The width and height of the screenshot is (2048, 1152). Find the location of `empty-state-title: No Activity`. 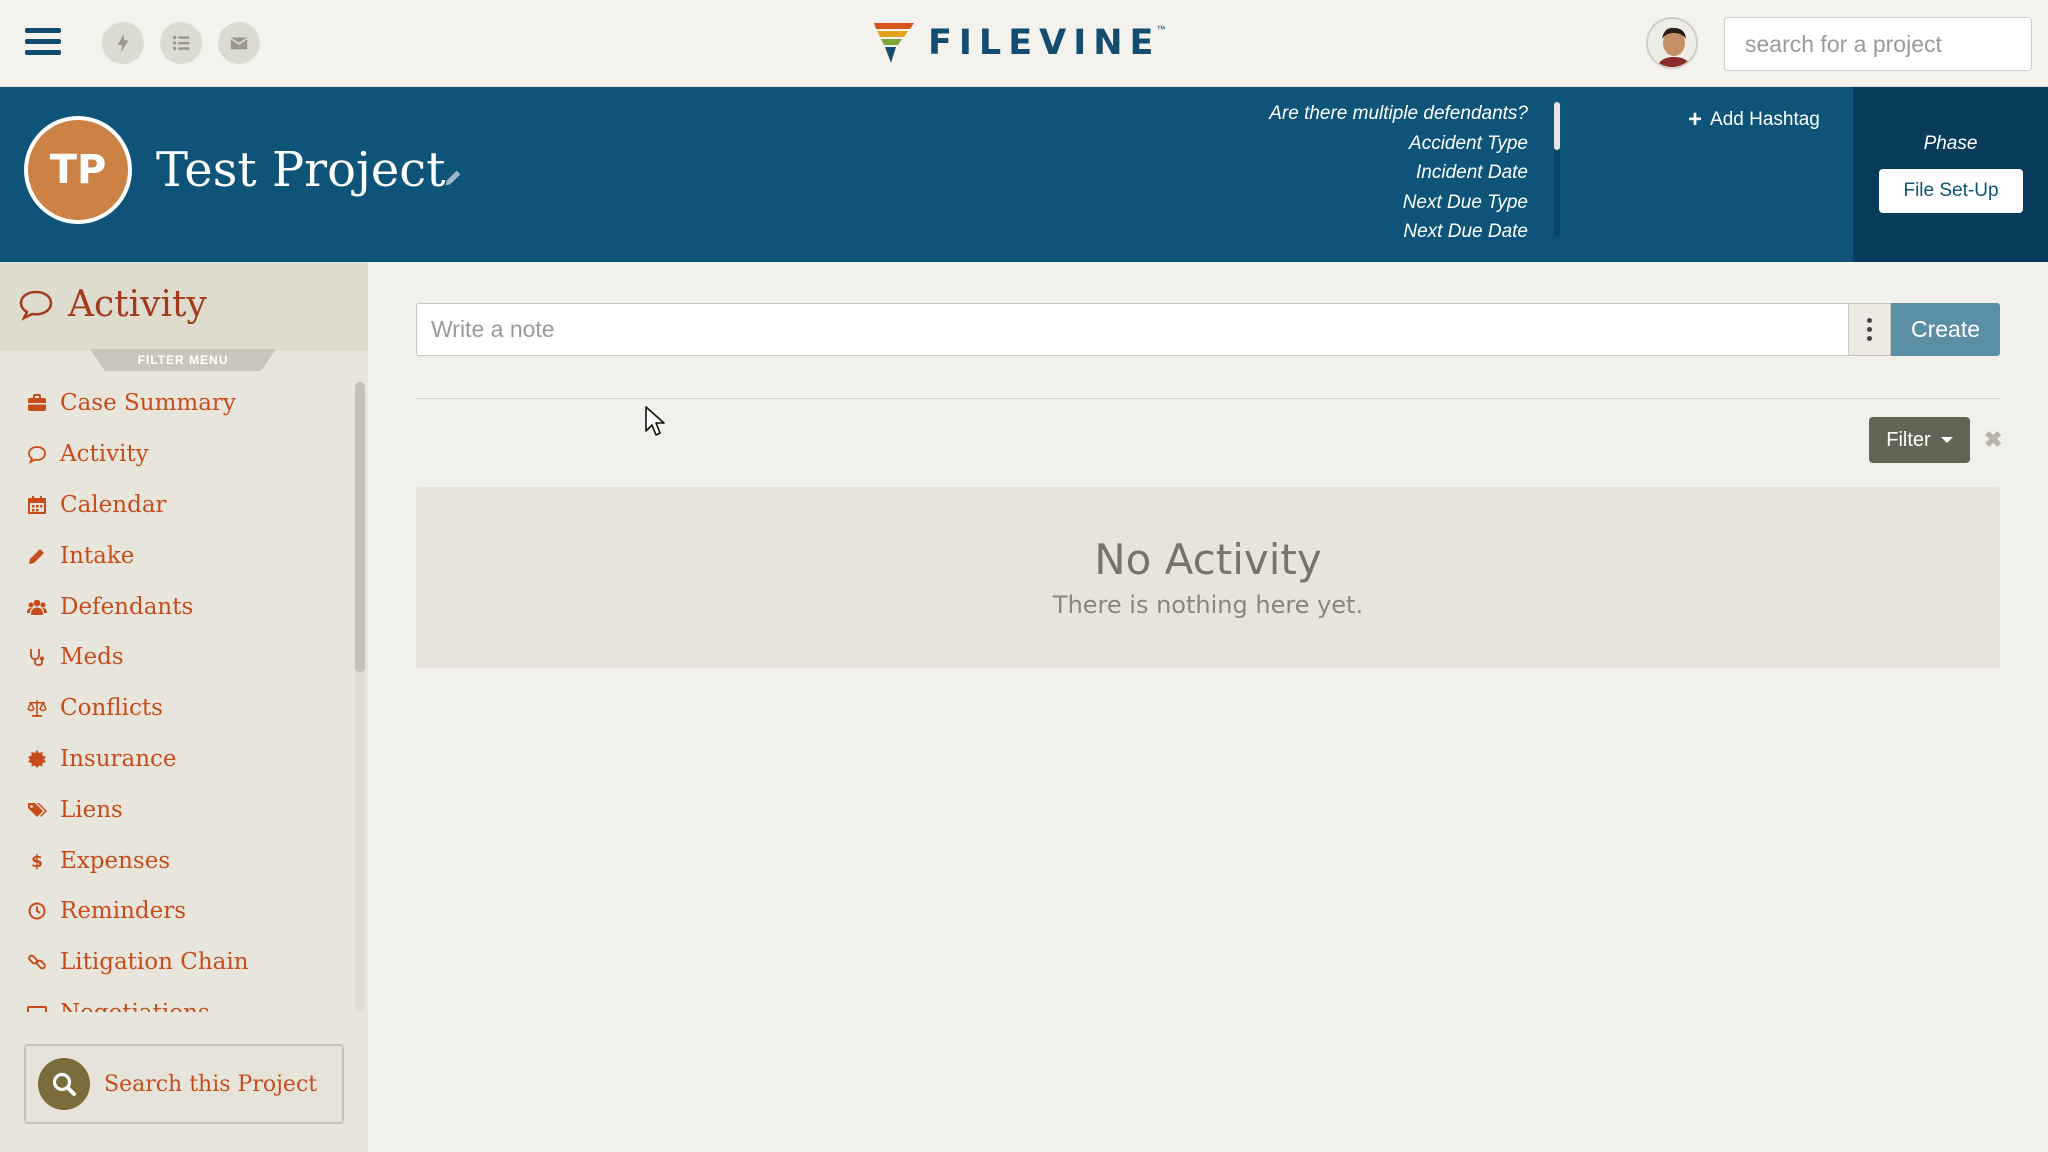

empty-state-title: No Activity is located at coordinates (1208, 559).